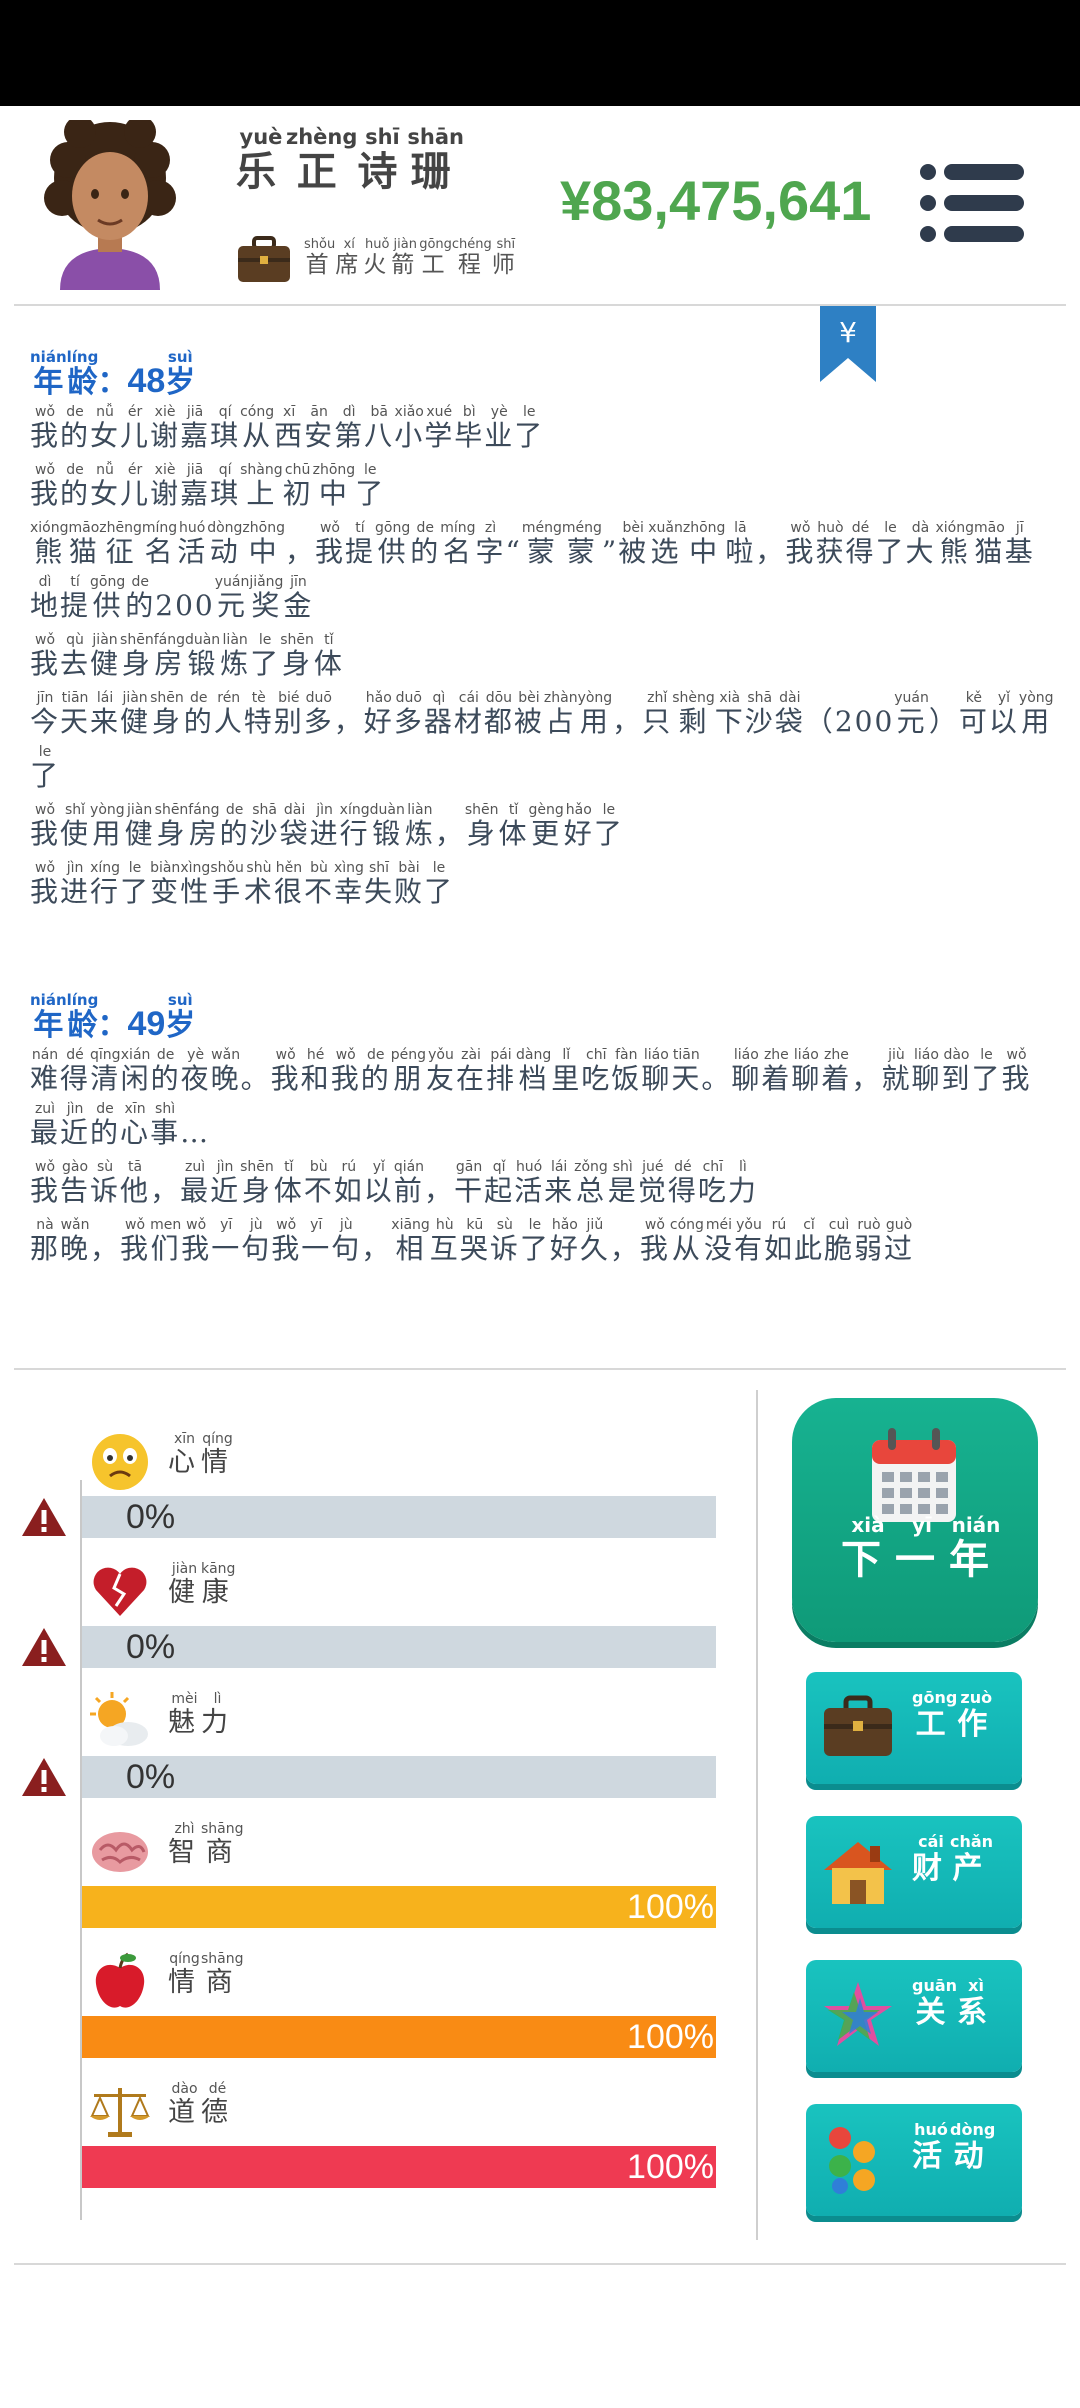  Describe the element at coordinates (914, 1475) in the screenshot. I see `calendar-icon` at that location.